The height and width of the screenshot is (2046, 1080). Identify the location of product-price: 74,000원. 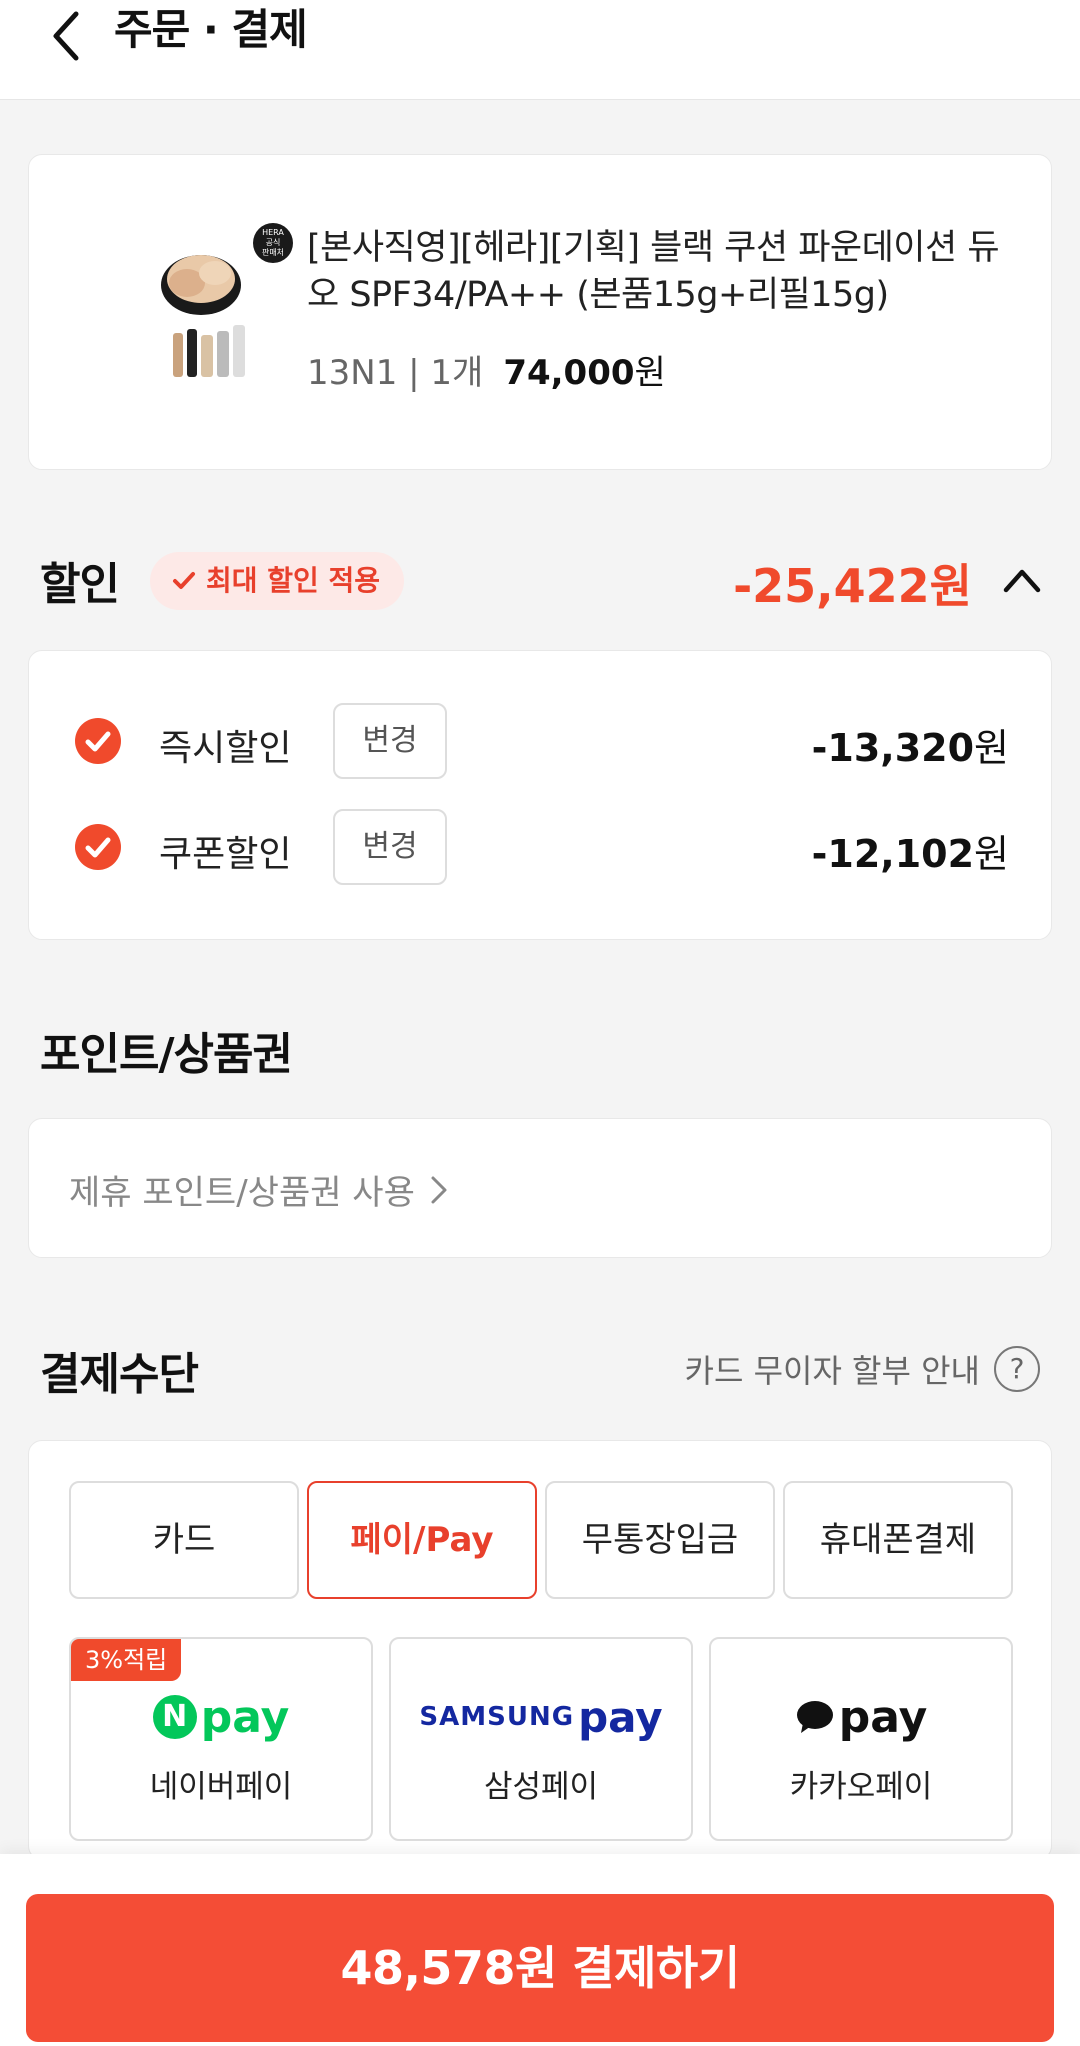
(584, 373).